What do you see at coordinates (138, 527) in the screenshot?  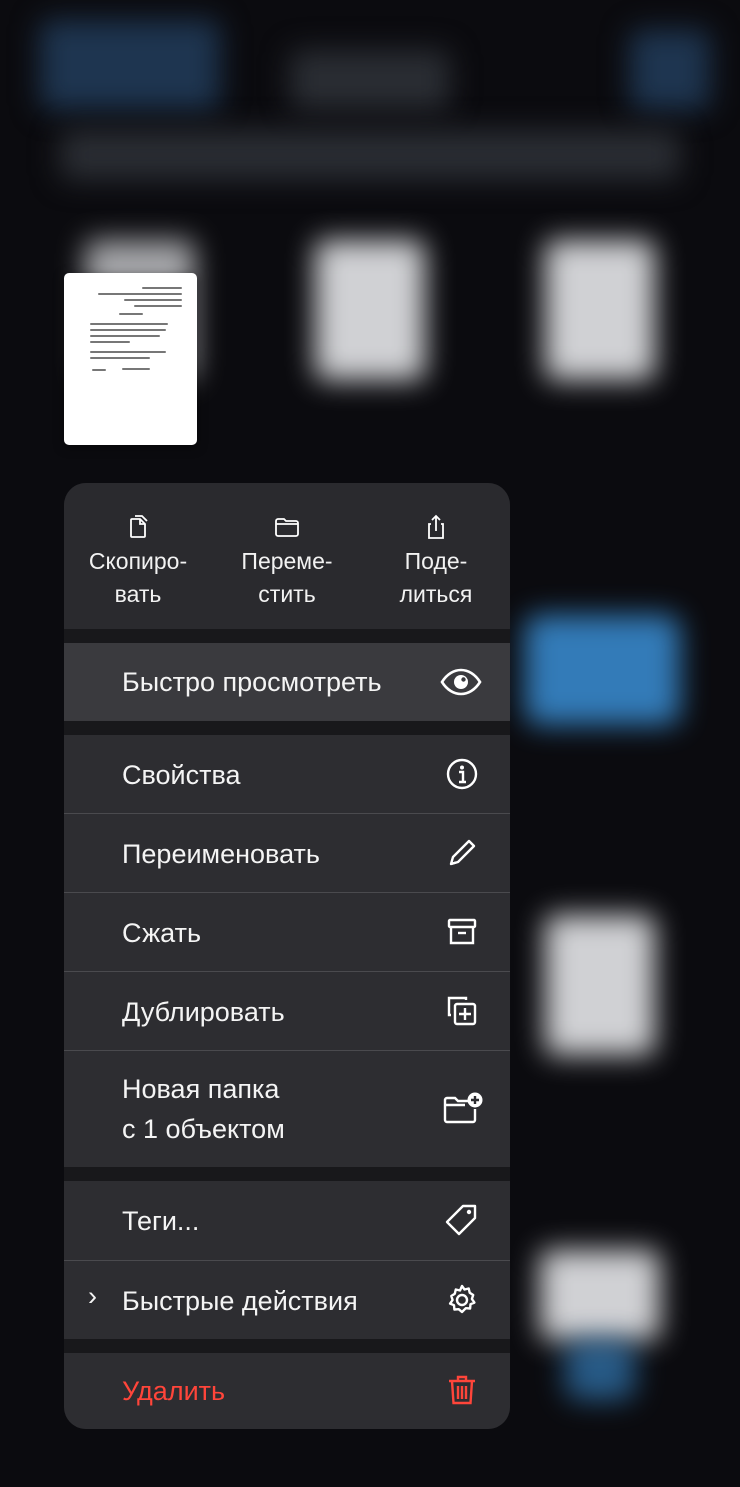 I see `copy-icon` at bounding box center [138, 527].